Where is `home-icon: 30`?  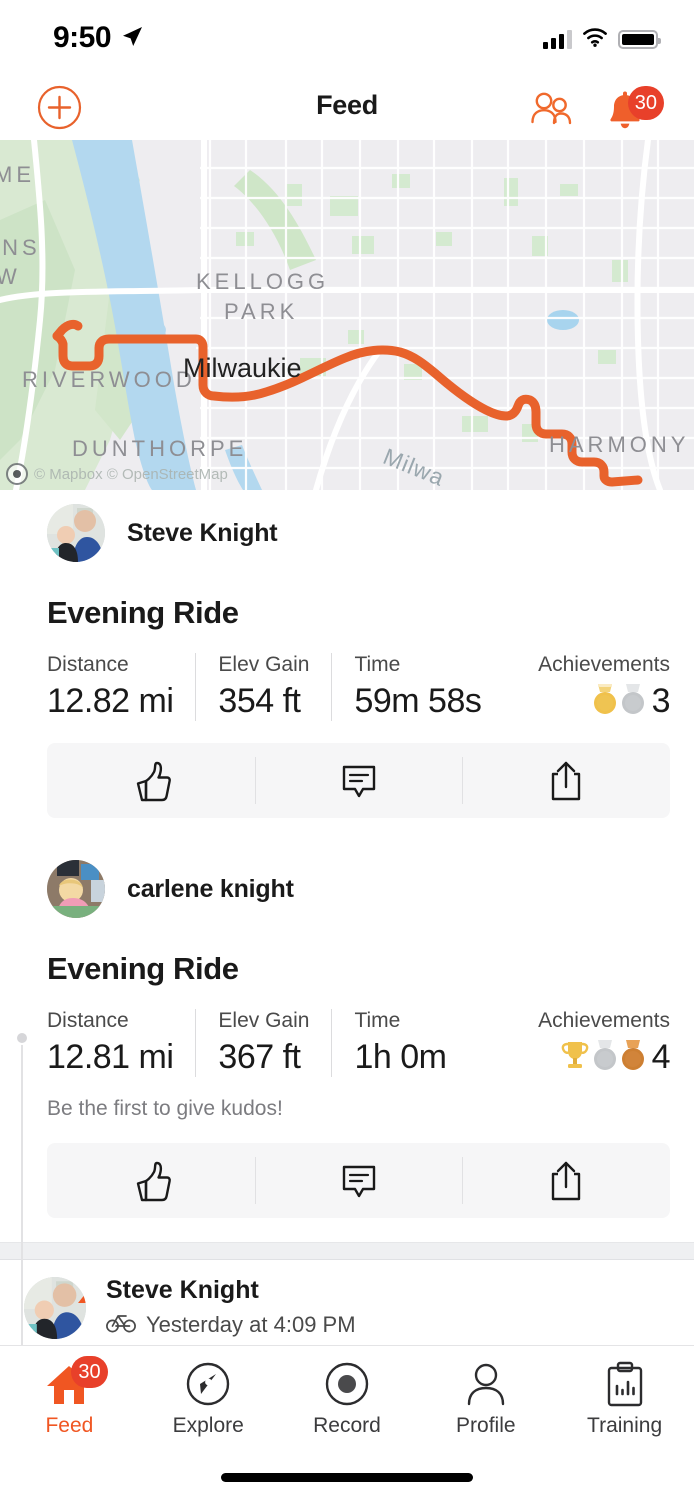 home-icon: 30 is located at coordinates (75, 1382).